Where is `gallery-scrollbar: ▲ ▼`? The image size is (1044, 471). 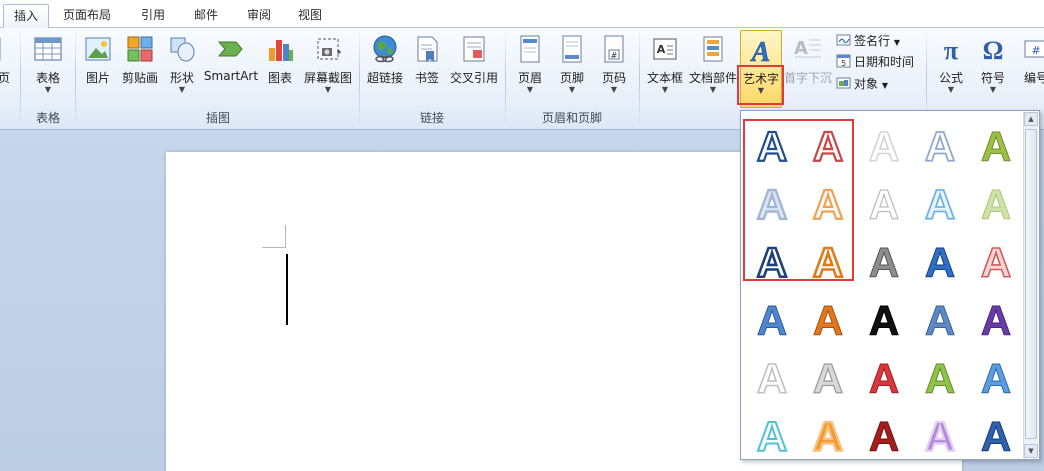
gallery-scrollbar: ▲ ▼ is located at coordinates (1030, 285).